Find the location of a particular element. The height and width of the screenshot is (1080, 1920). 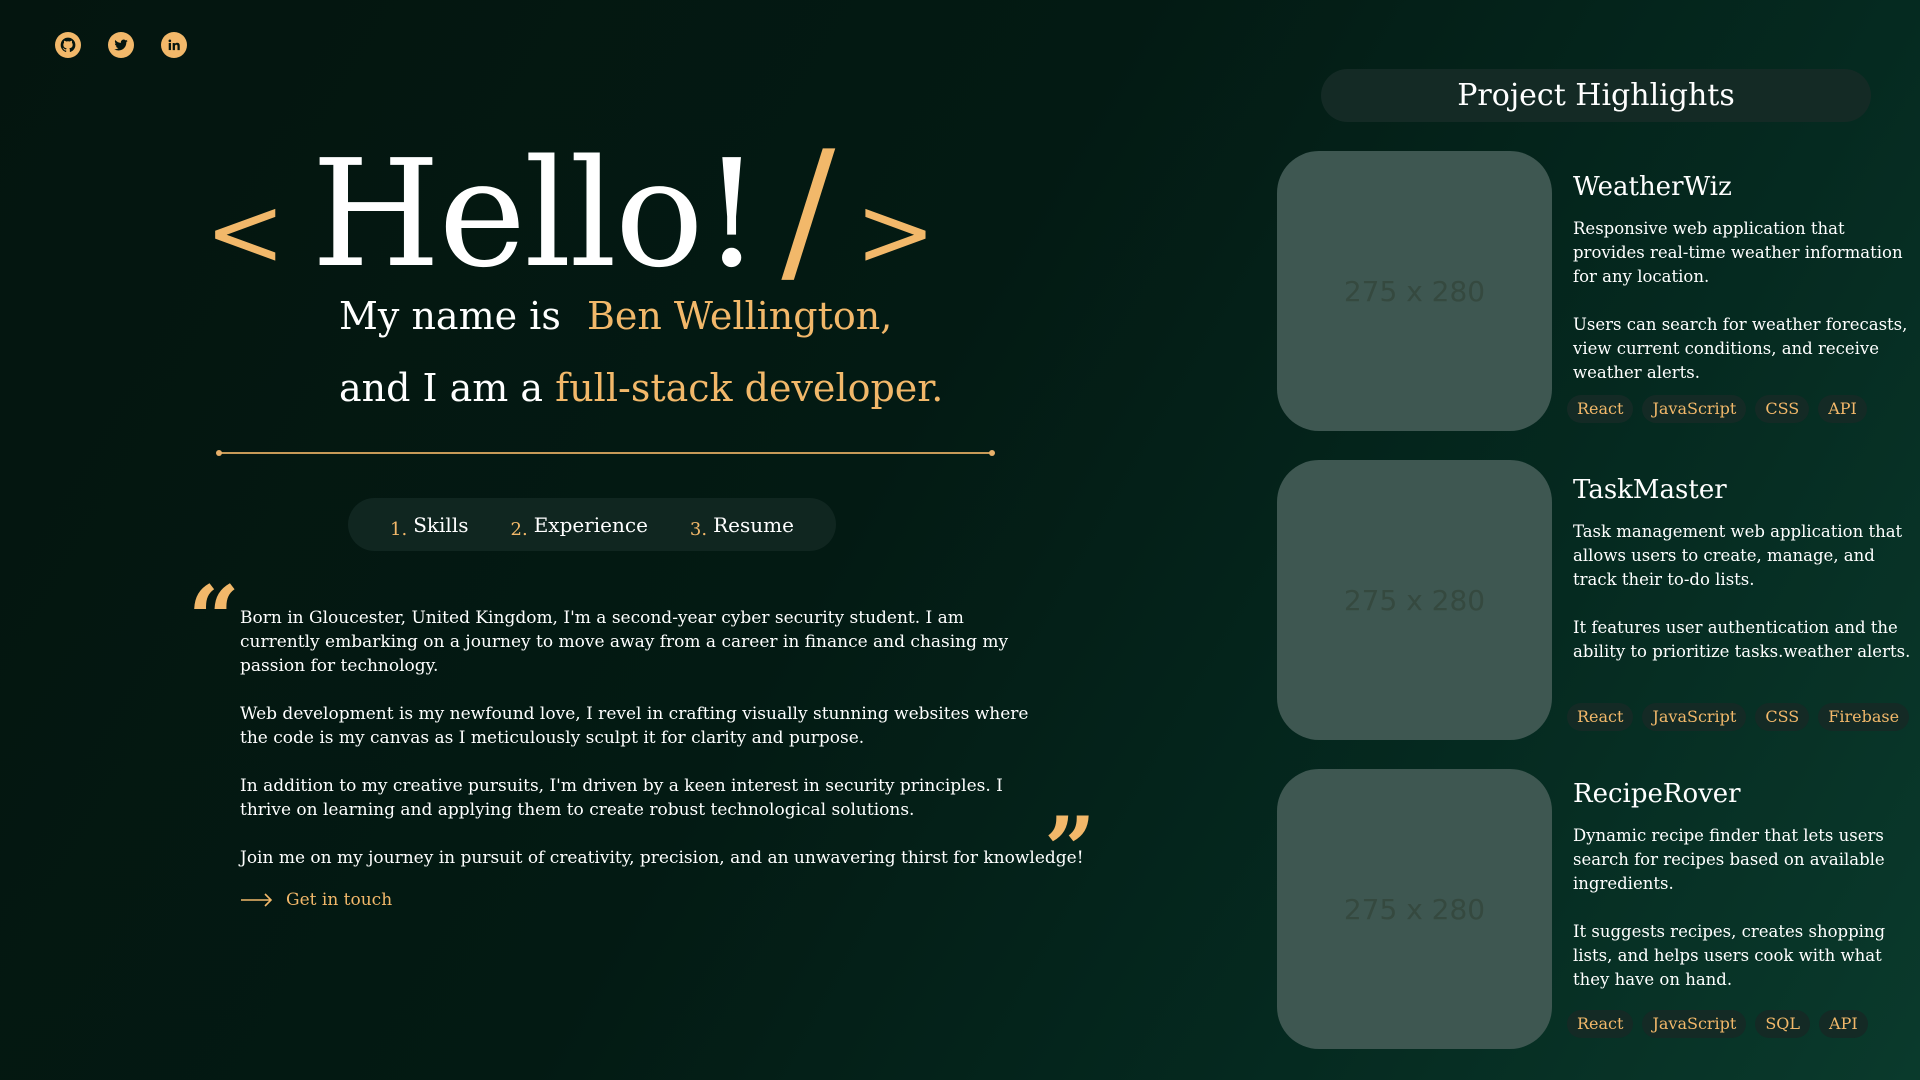

project-tags: React JavaScript CSS API is located at coordinates (1717, 409).